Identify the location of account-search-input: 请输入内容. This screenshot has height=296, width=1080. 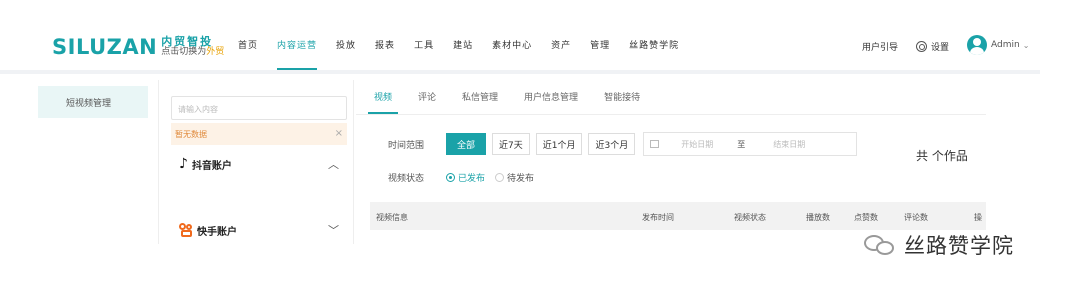
(259, 108).